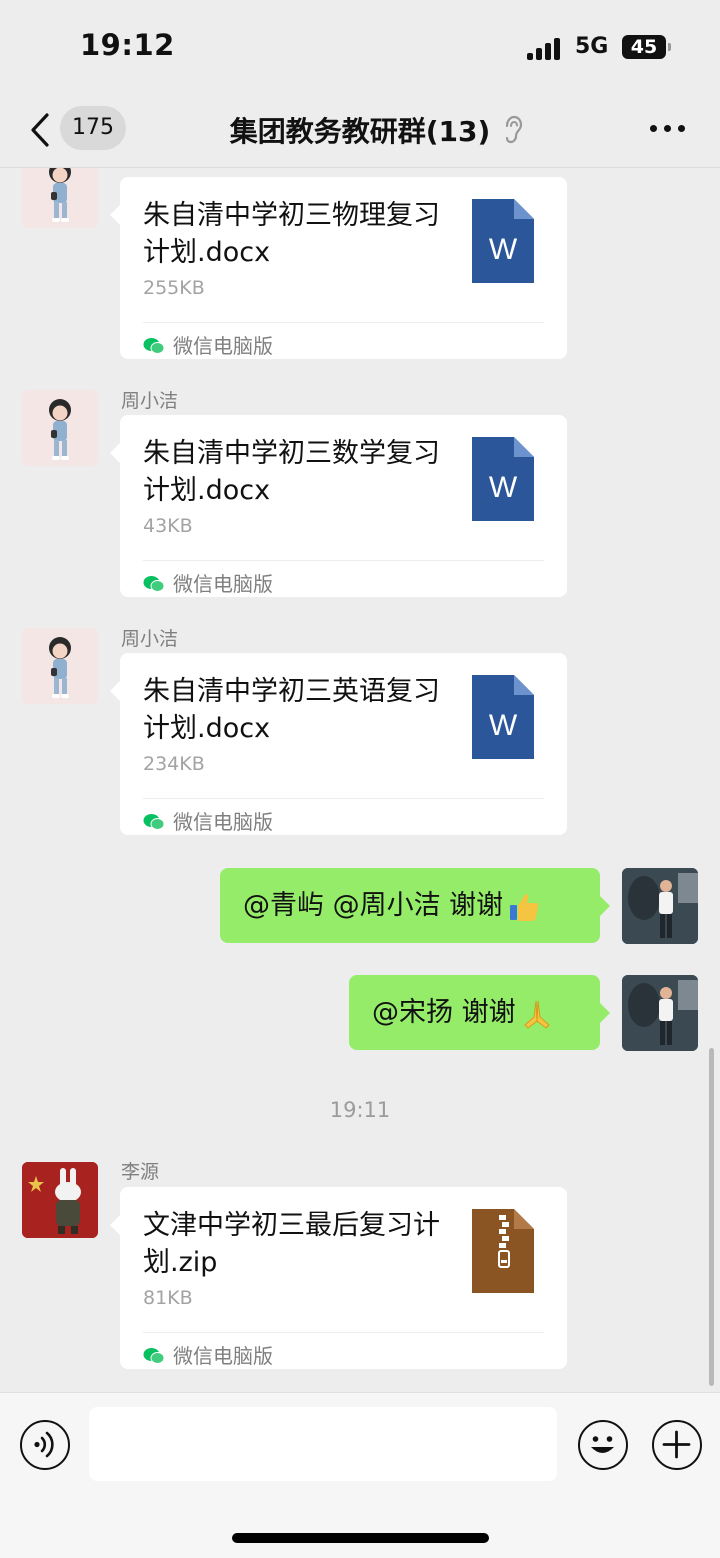 Image resolution: width=720 pixels, height=1558 pixels. I want to click on unread-count-badge: 175, so click(93, 128).